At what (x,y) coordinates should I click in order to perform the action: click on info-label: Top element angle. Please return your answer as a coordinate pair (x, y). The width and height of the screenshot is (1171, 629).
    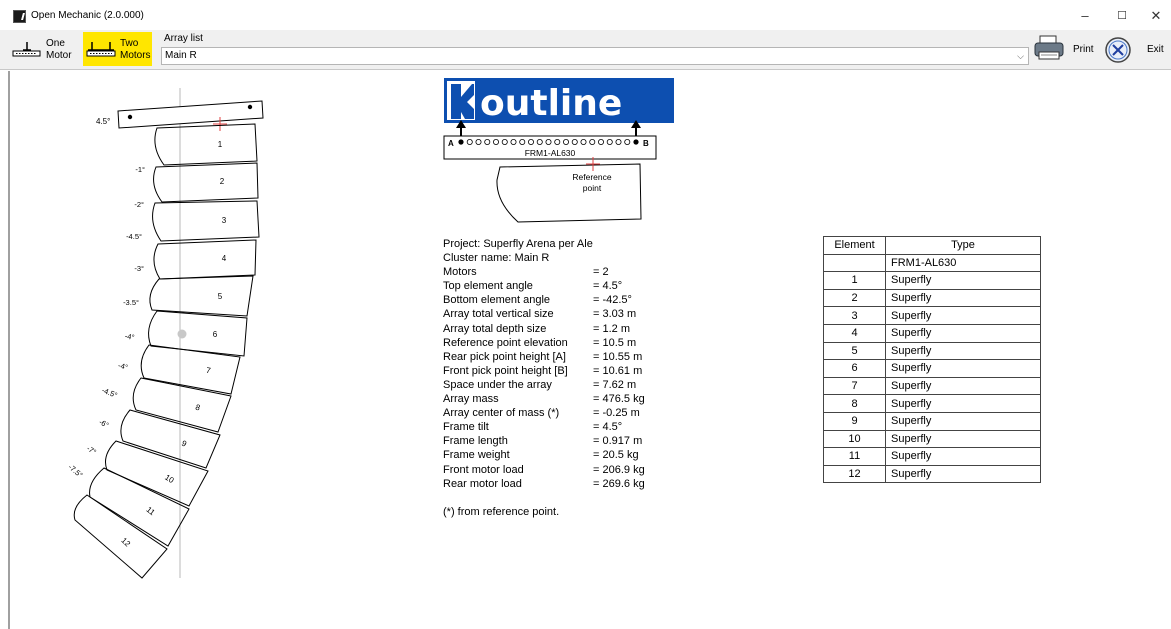
    Looking at the image, I should click on (488, 286).